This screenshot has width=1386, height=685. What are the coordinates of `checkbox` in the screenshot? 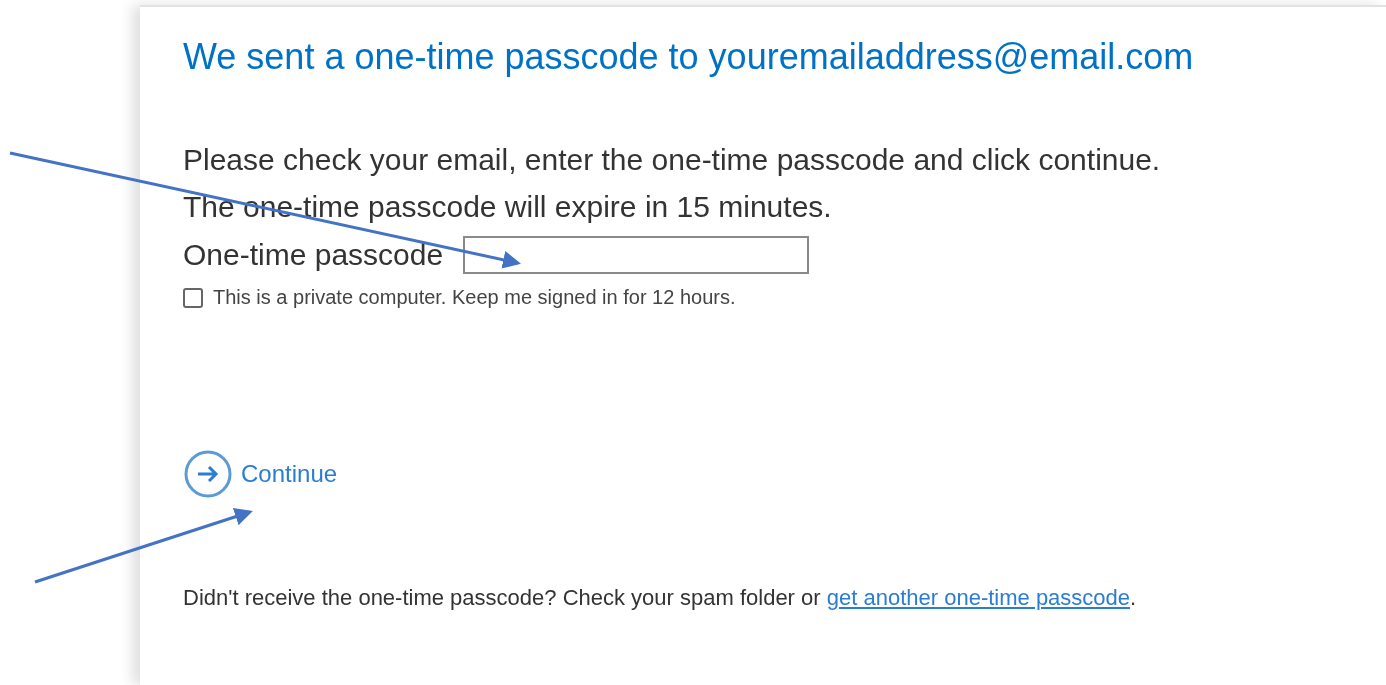 It's located at (193, 297).